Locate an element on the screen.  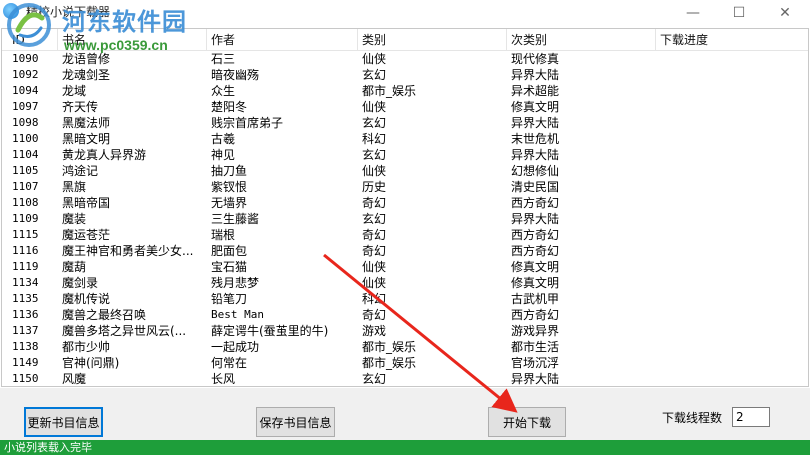
table-row: 1090 龙语曾修 石三 仙侠 现代修真 is located at coordinates (405, 59).